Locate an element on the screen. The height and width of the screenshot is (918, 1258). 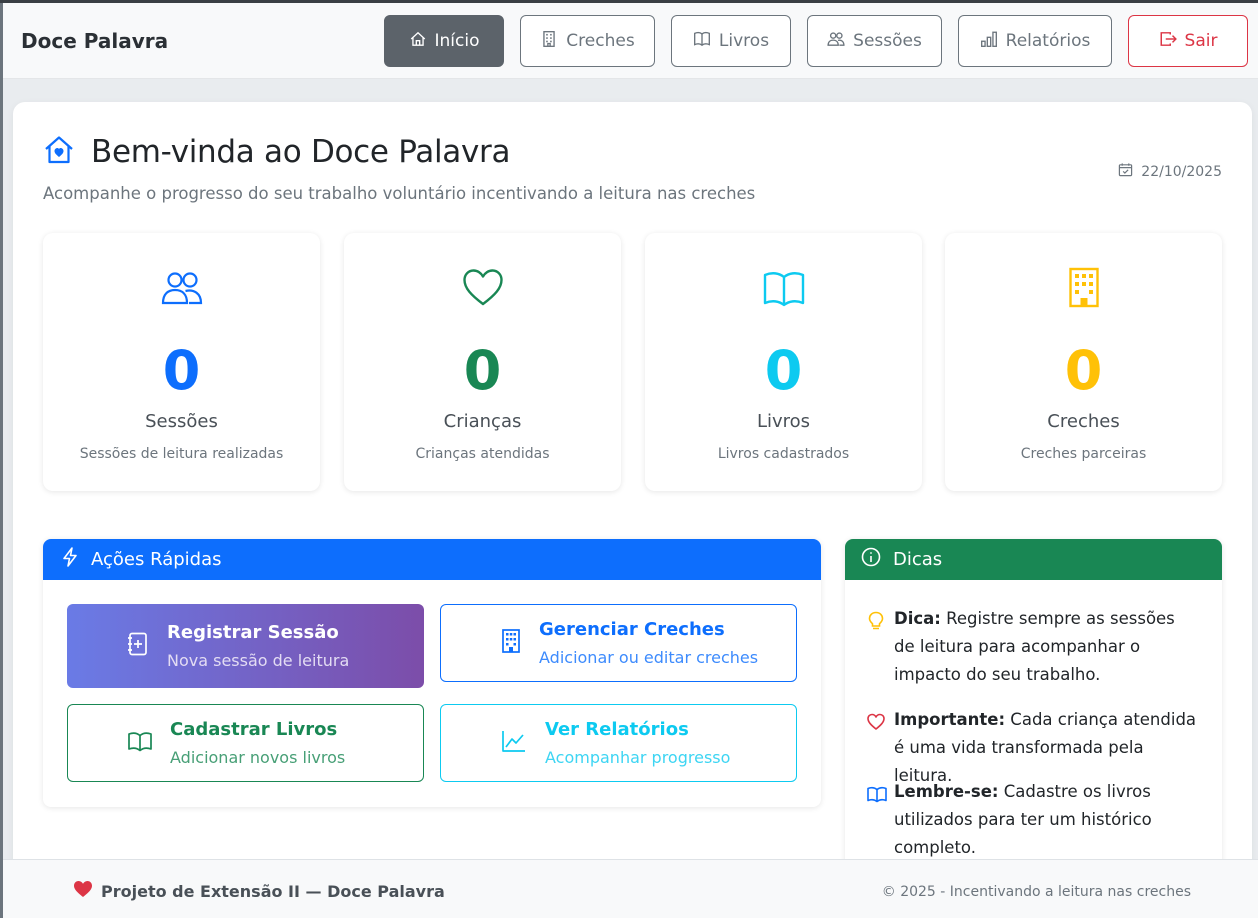
tip-bold: Importante: is located at coordinates (950, 719).